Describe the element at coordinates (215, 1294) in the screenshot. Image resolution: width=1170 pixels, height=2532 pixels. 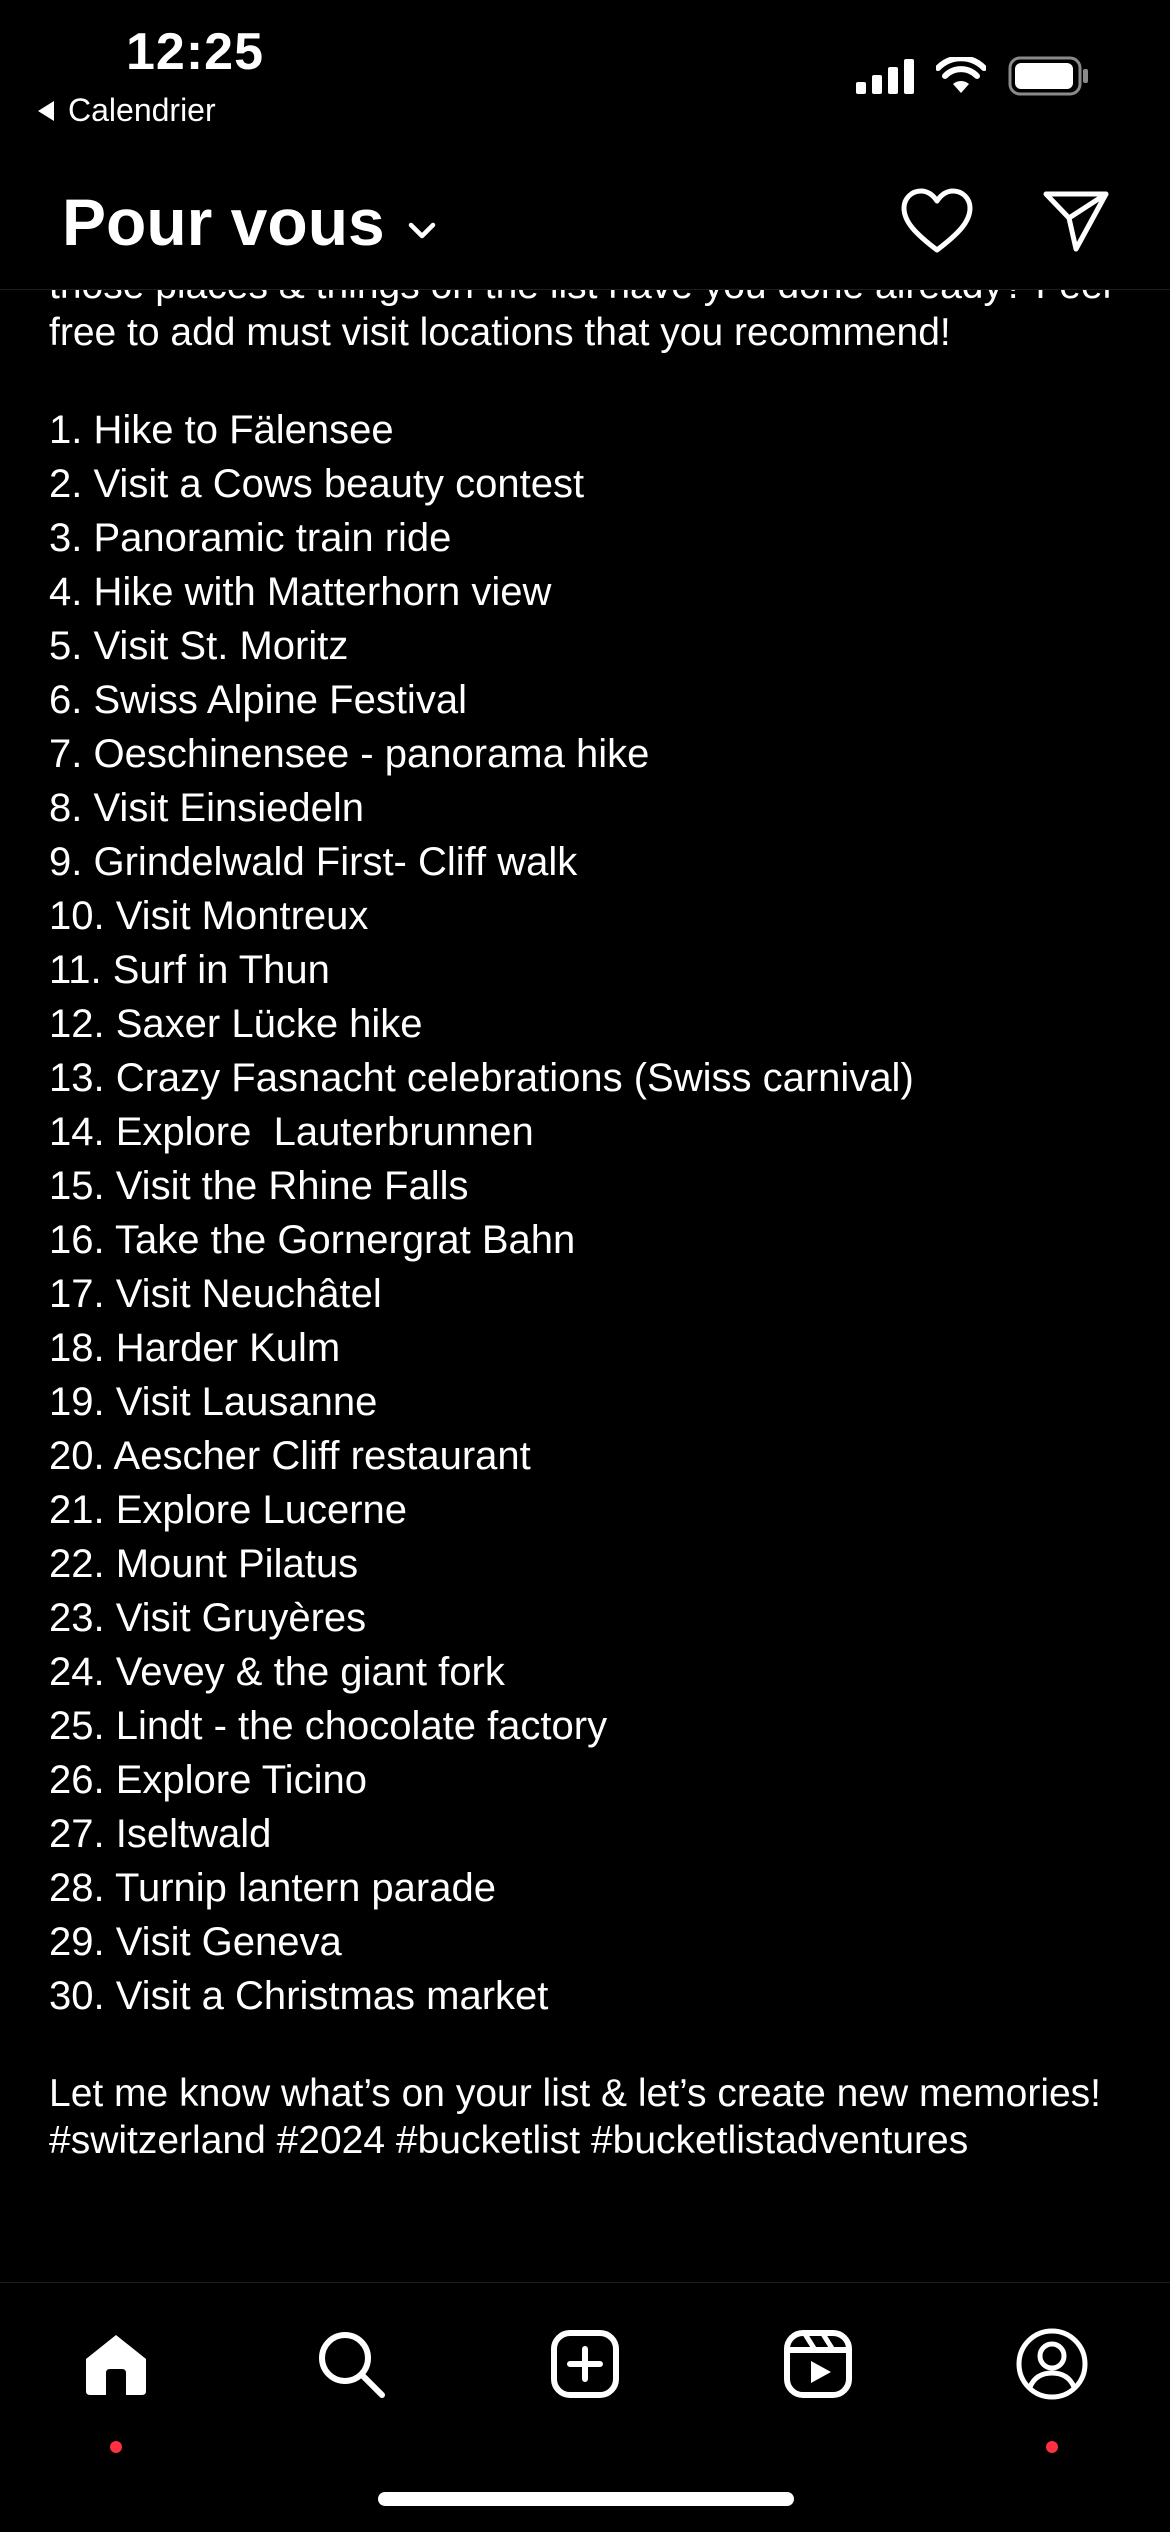
I see `list-item: 17. Visit Neuchâtel` at that location.